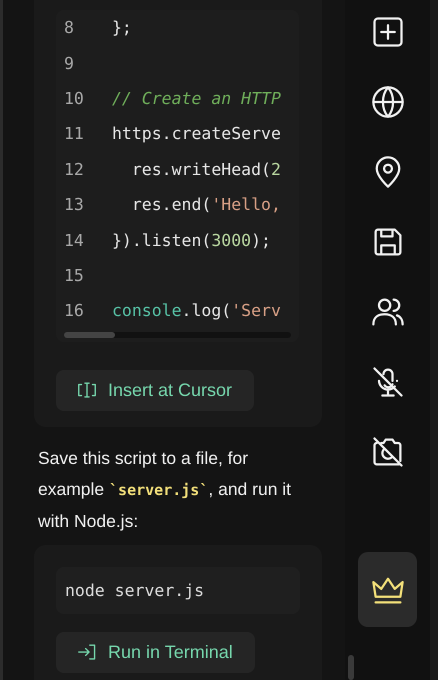 Image resolution: width=438 pixels, height=680 pixels. I want to click on sidebar-button, so click(387, 589).